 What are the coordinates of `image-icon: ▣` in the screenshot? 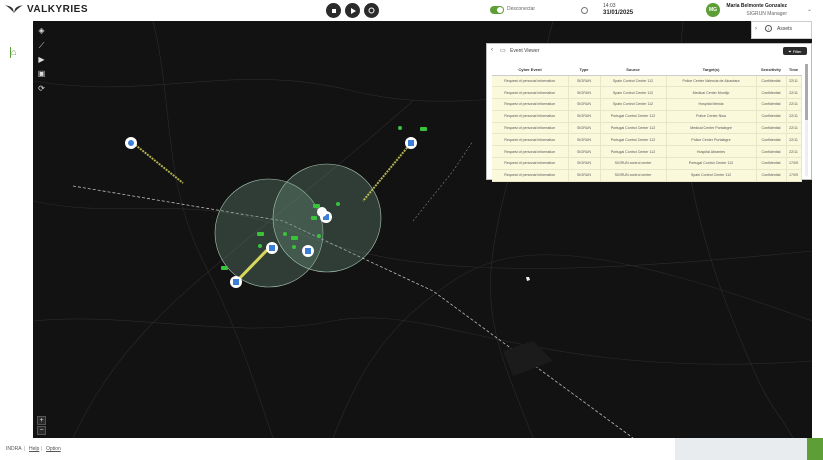 It's located at (41, 73).